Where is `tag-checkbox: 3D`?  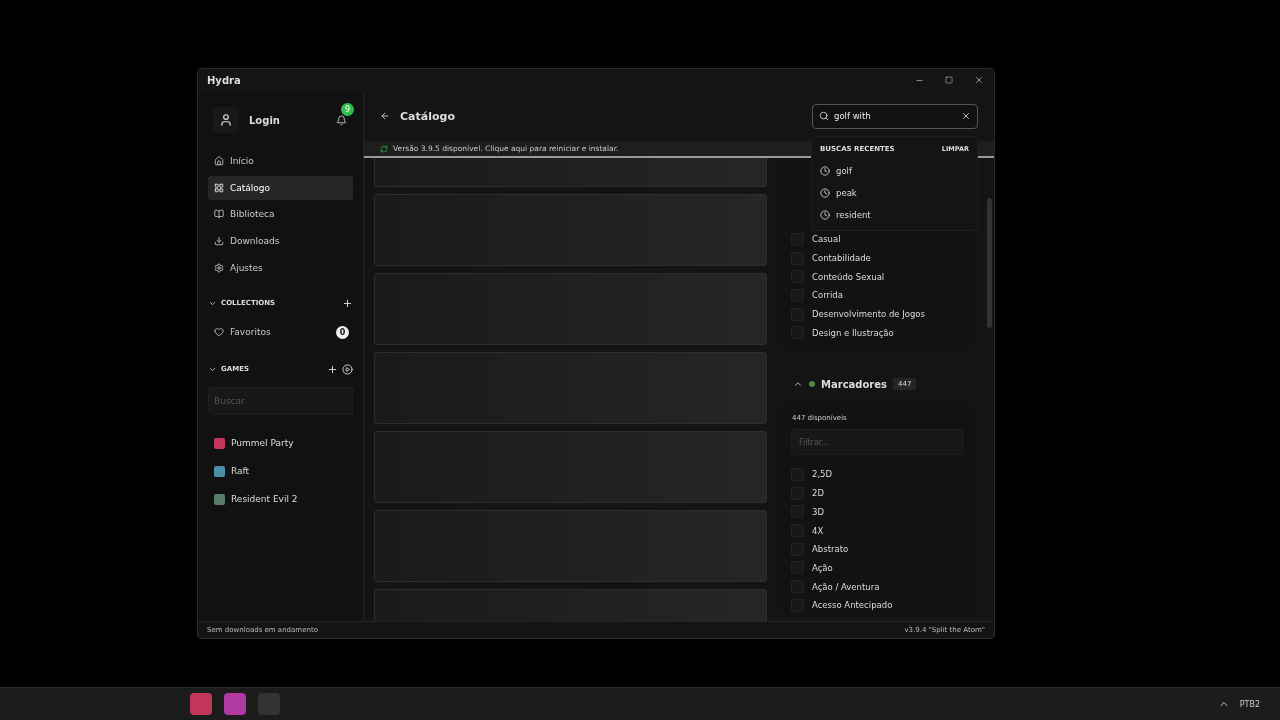 tag-checkbox: 3D is located at coordinates (877, 512).